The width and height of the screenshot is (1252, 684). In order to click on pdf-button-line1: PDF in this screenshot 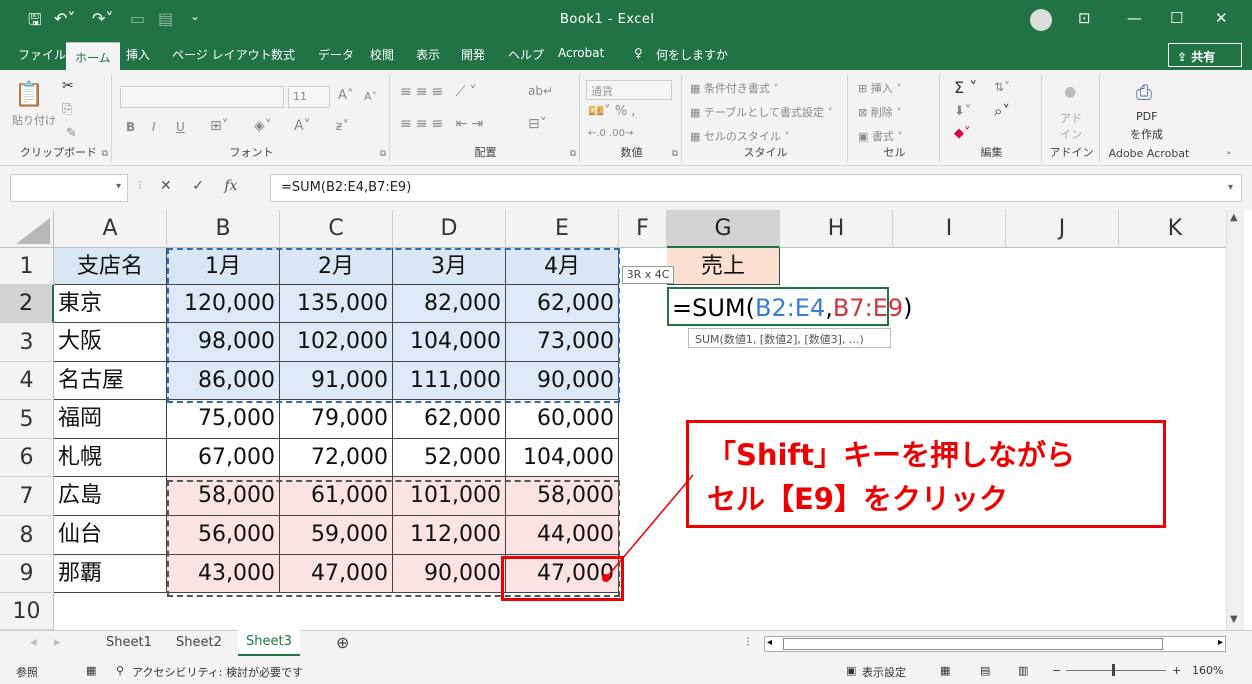, I will do `click(1146, 116)`.